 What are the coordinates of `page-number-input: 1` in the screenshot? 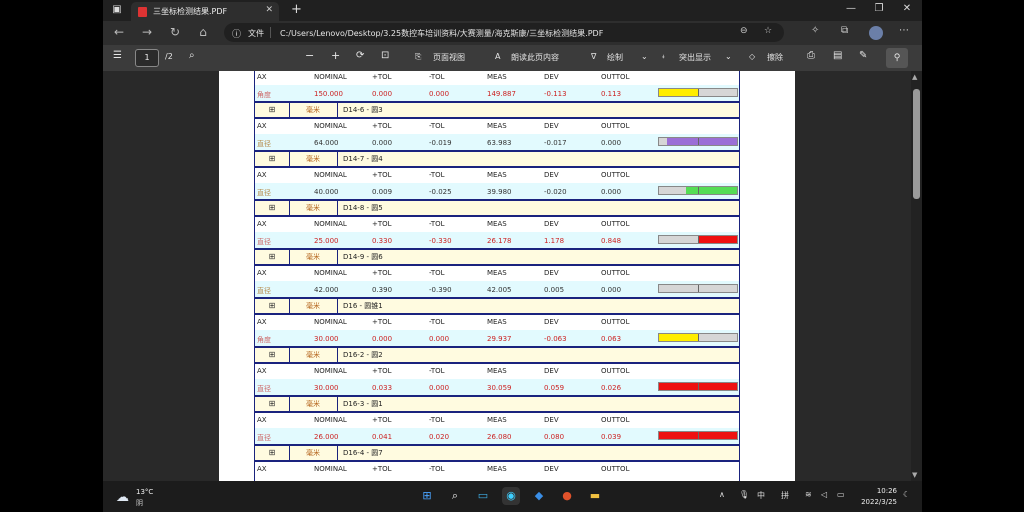 It's located at (147, 58).